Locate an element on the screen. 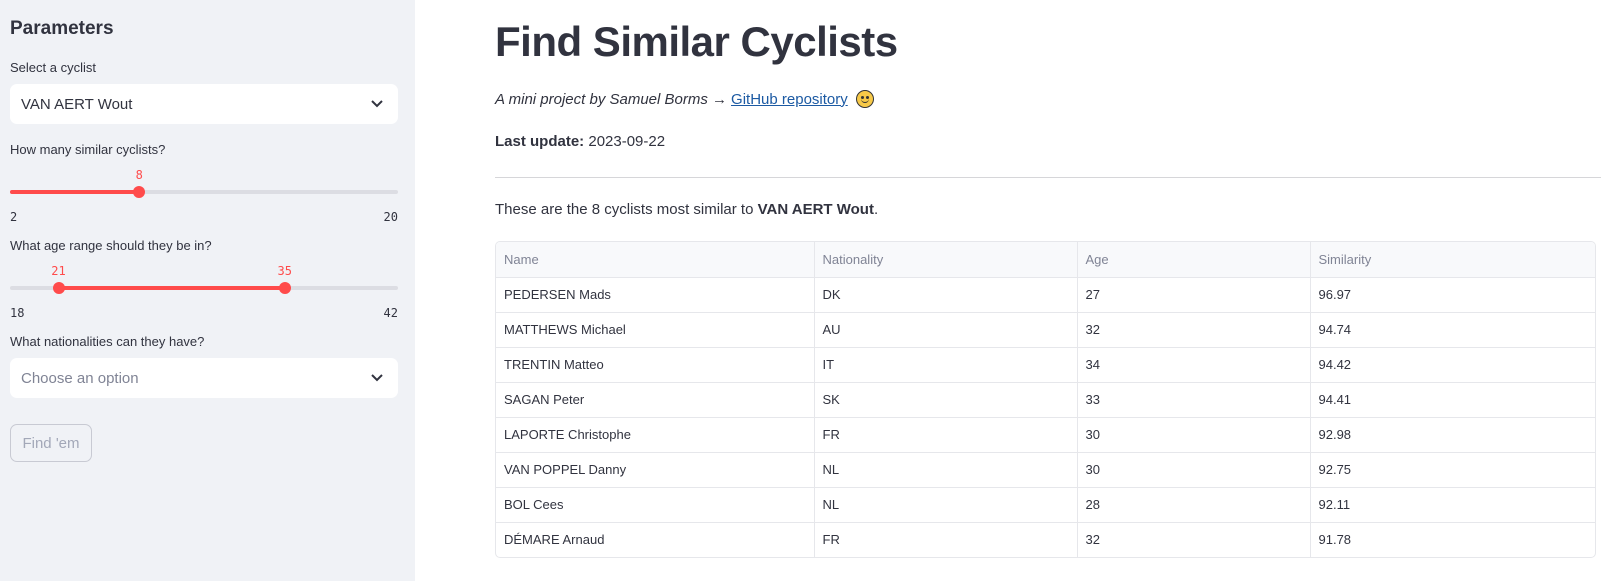 Image resolution: width=1611 pixels, height=581 pixels. slider-thumb-high is located at coordinates (284, 288).